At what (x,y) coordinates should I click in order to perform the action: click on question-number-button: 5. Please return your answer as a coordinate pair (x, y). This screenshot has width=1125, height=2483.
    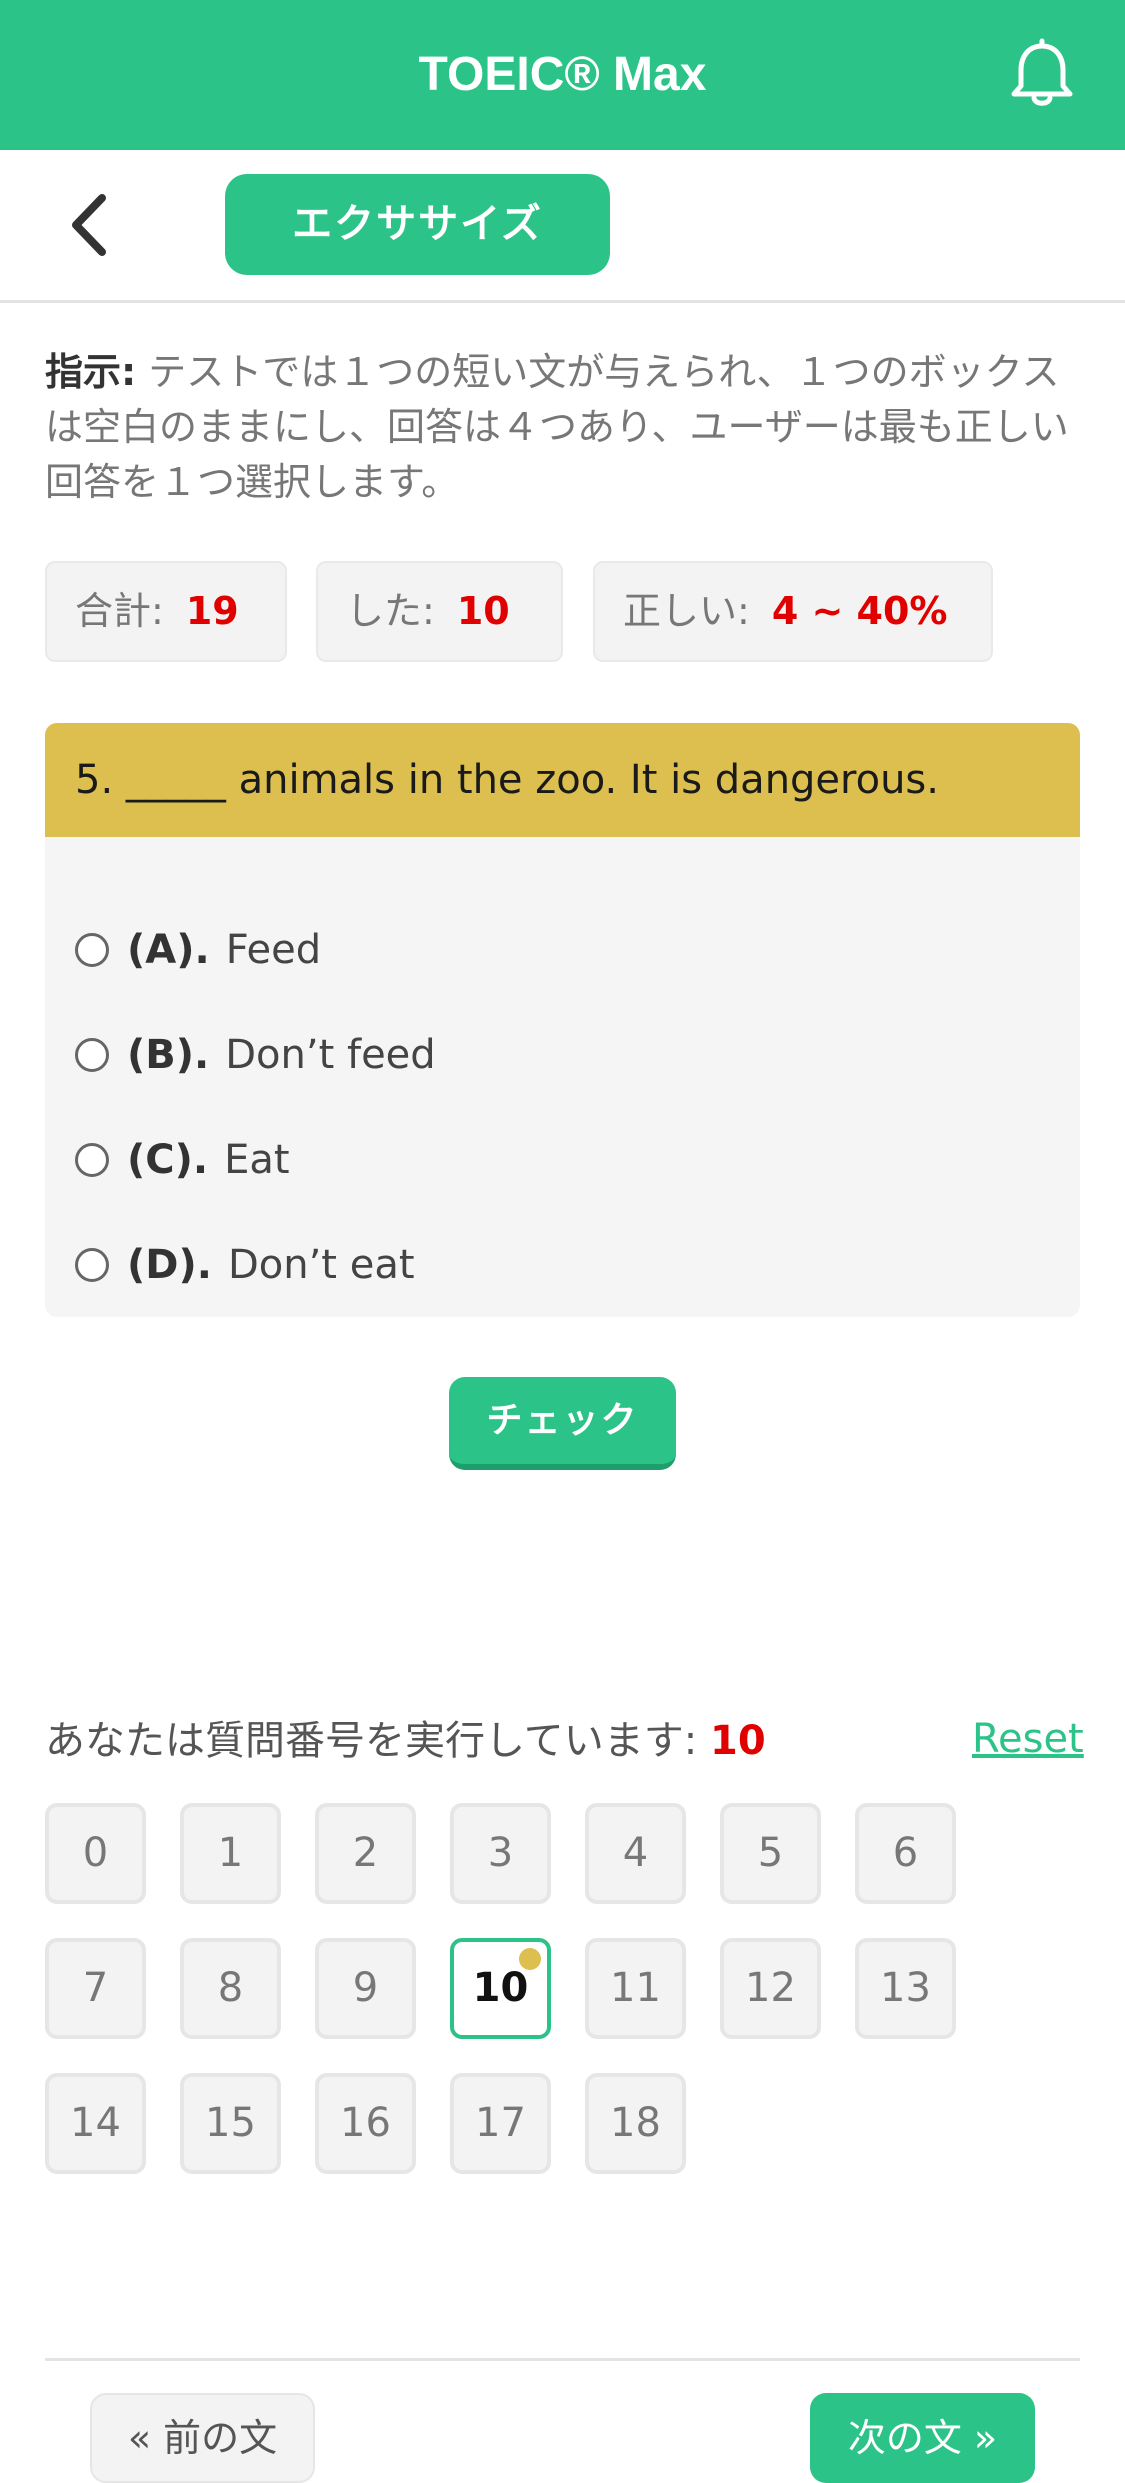
    Looking at the image, I should click on (770, 1853).